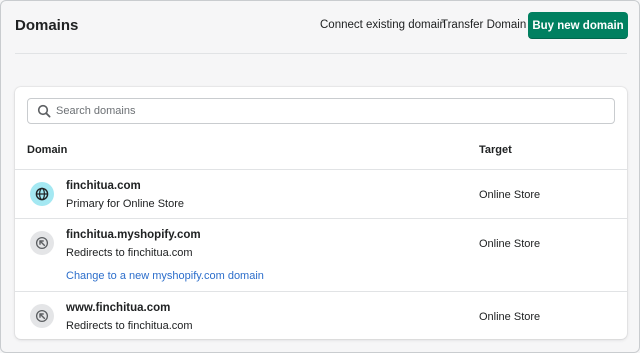 The image size is (640, 353). Describe the element at coordinates (44, 111) in the screenshot. I see `search-icon` at that location.